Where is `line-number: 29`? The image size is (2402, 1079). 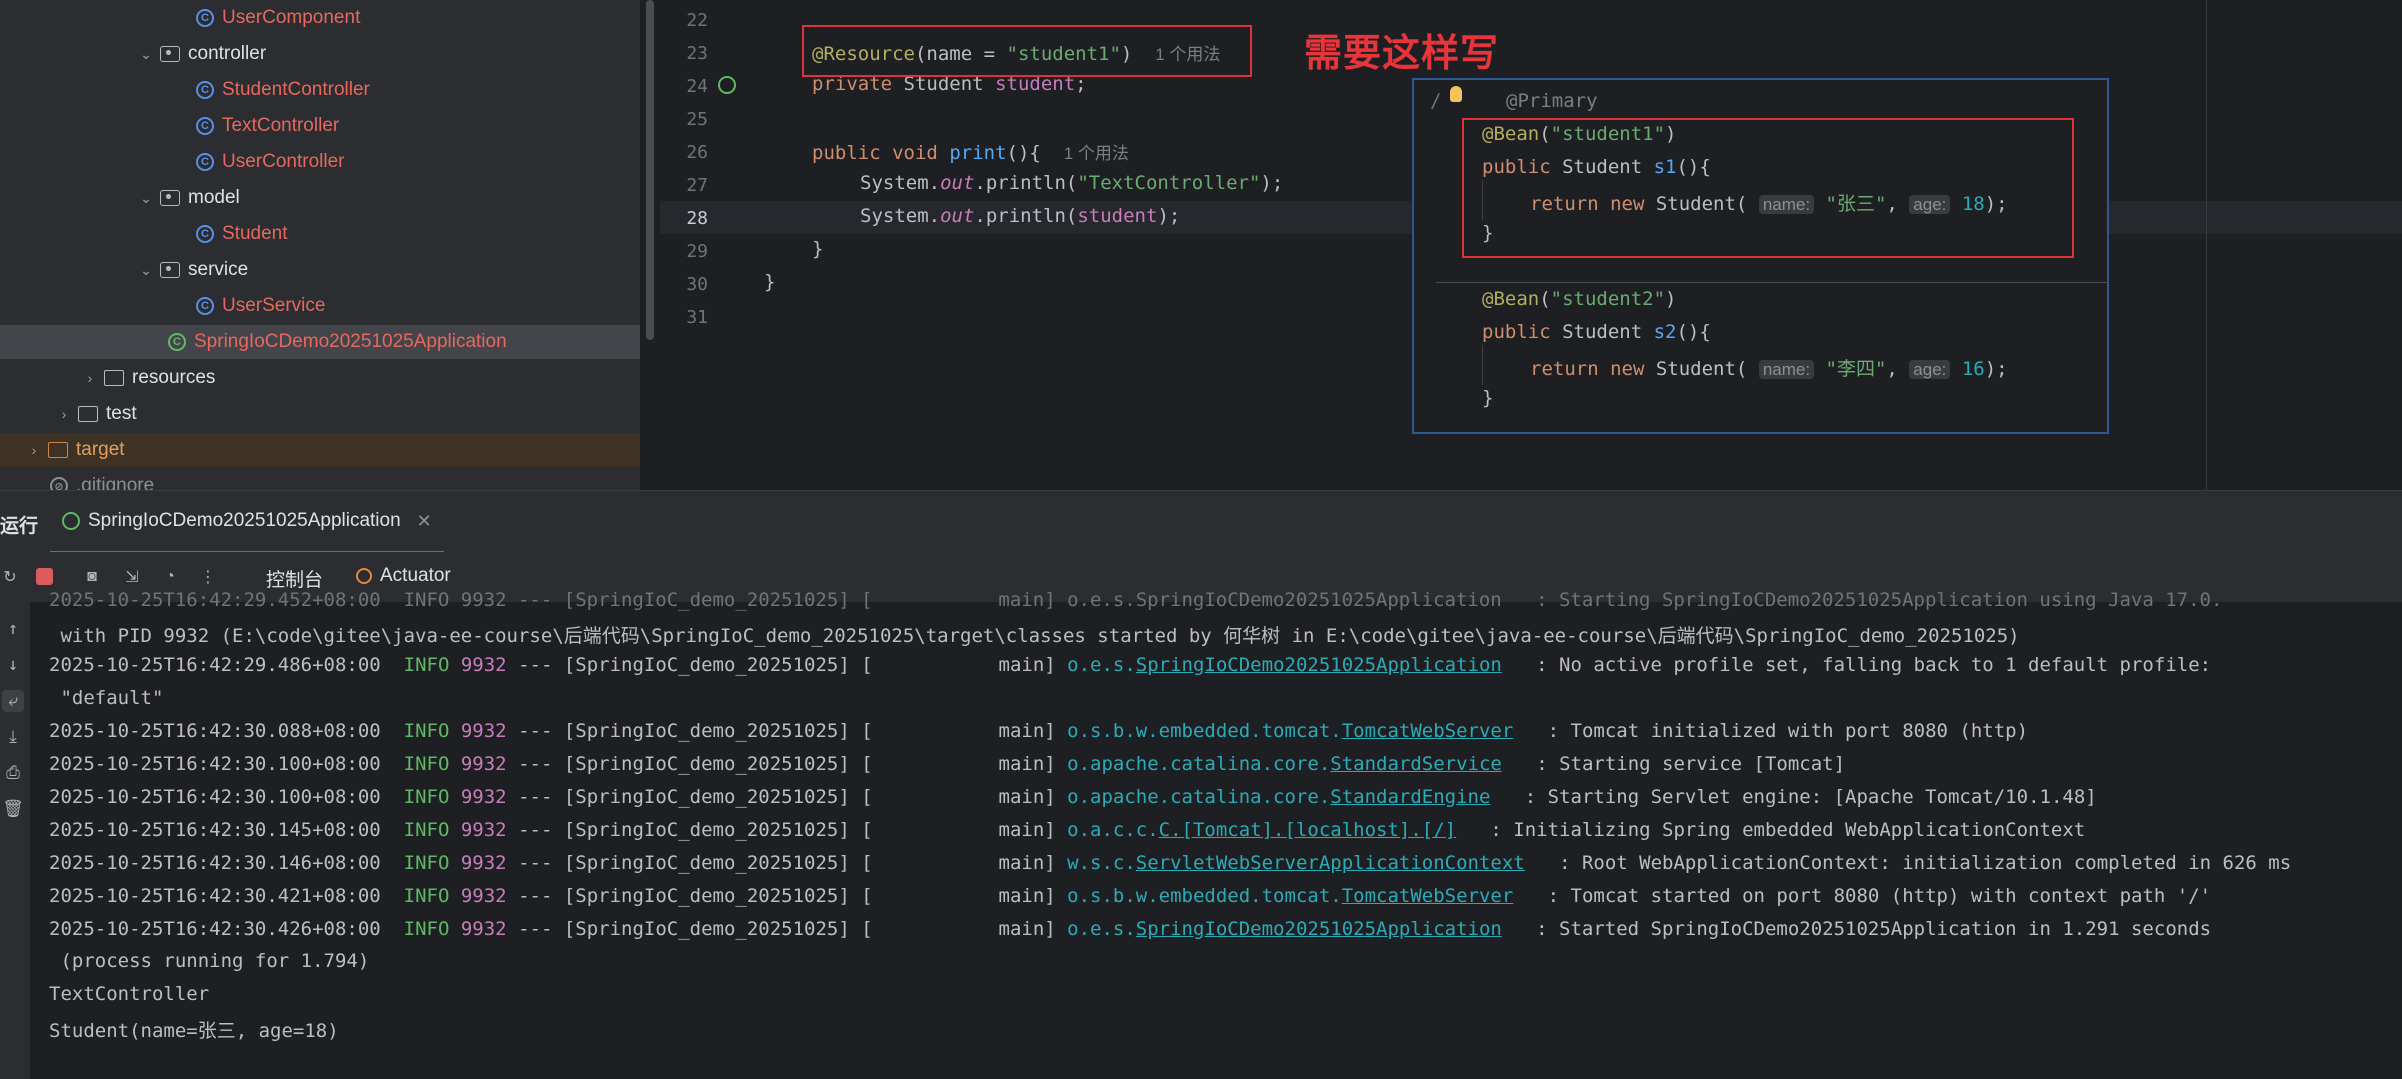
line-number: 29 is located at coordinates (697, 251).